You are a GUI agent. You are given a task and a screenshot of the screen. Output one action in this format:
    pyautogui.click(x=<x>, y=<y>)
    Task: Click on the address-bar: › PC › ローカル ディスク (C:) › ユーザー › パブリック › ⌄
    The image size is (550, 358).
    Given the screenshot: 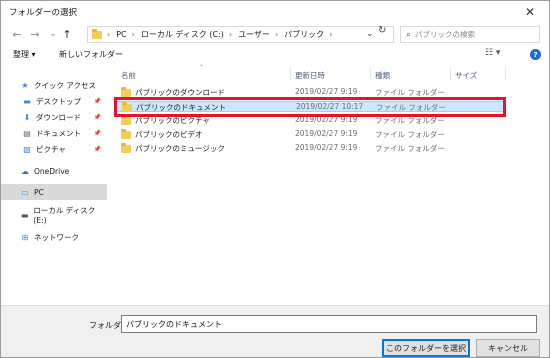 What is the action you would take?
    pyautogui.click(x=240, y=34)
    